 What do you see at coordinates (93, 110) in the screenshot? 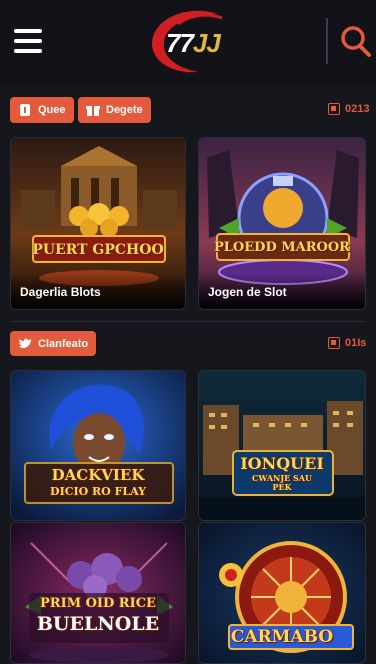
I see `gift-icon` at bounding box center [93, 110].